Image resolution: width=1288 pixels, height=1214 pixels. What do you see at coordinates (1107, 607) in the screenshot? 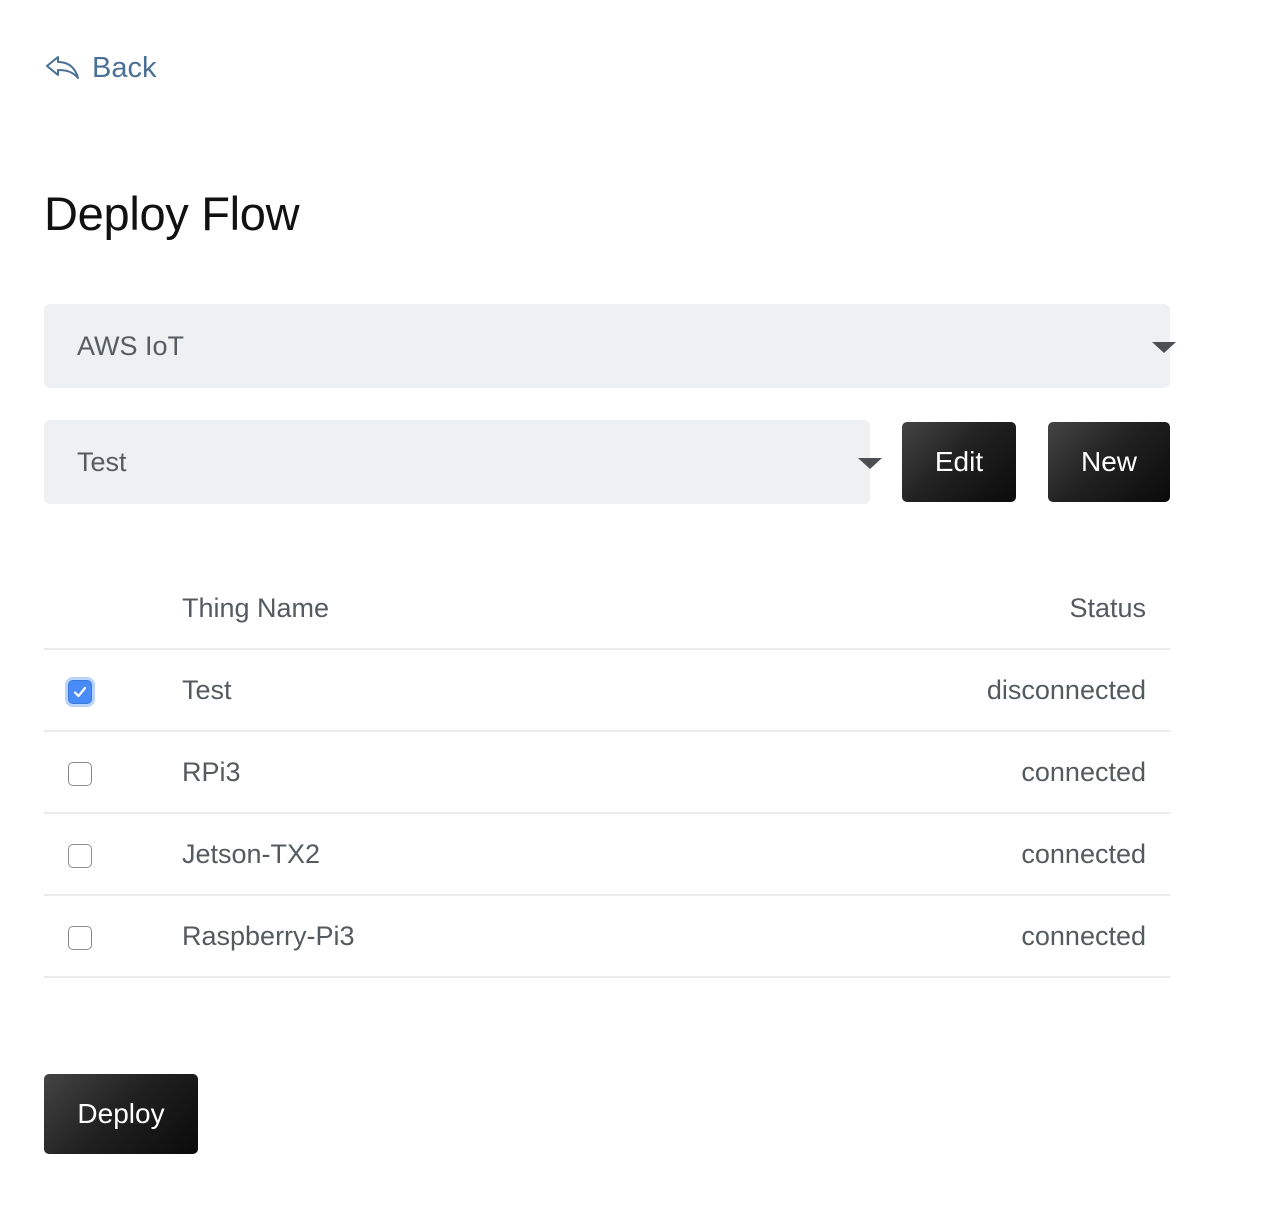
I see `header-status: Status` at bounding box center [1107, 607].